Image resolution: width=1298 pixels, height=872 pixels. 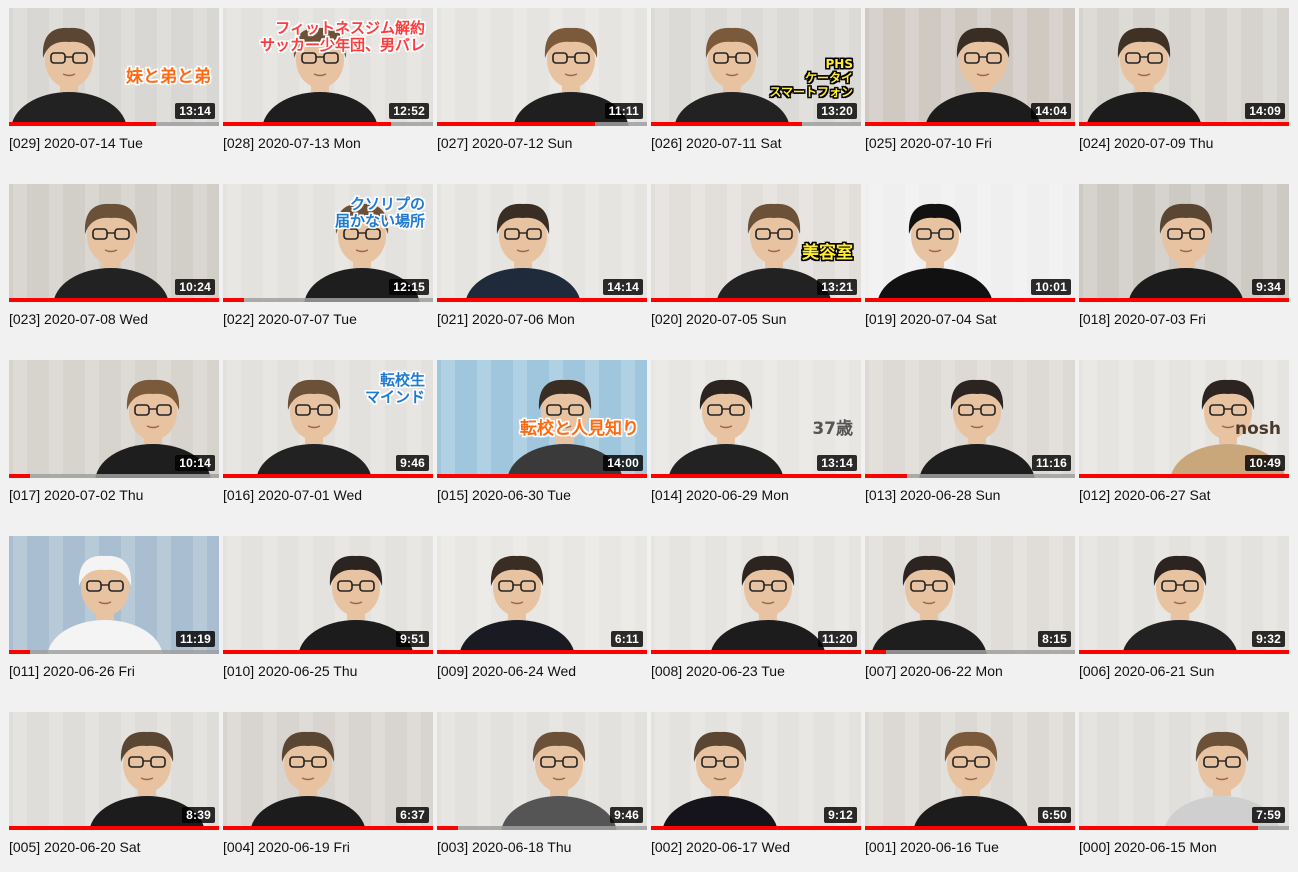 I want to click on video-title: [004] 2020-06-19 Fri, so click(x=286, y=847).